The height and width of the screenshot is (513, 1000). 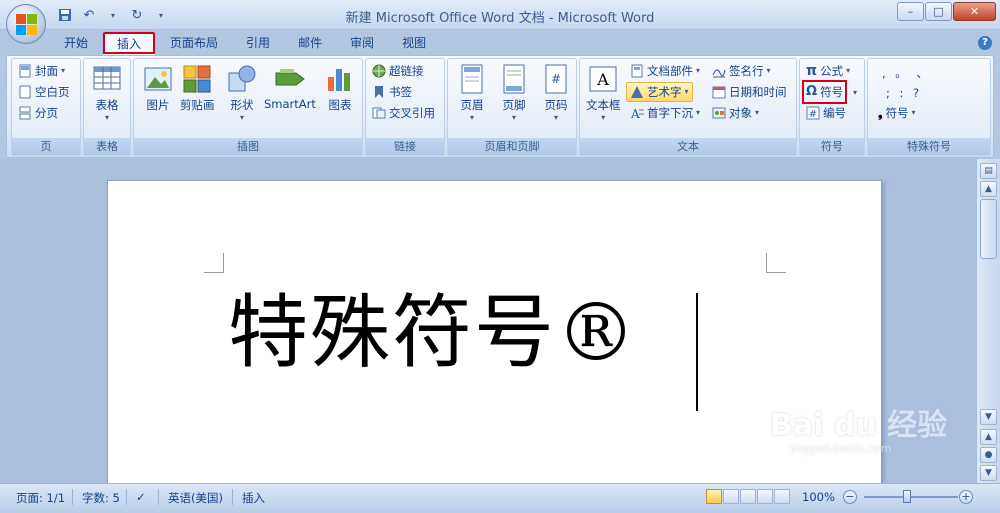 I want to click on outline-view-icon, so click(x=765, y=496).